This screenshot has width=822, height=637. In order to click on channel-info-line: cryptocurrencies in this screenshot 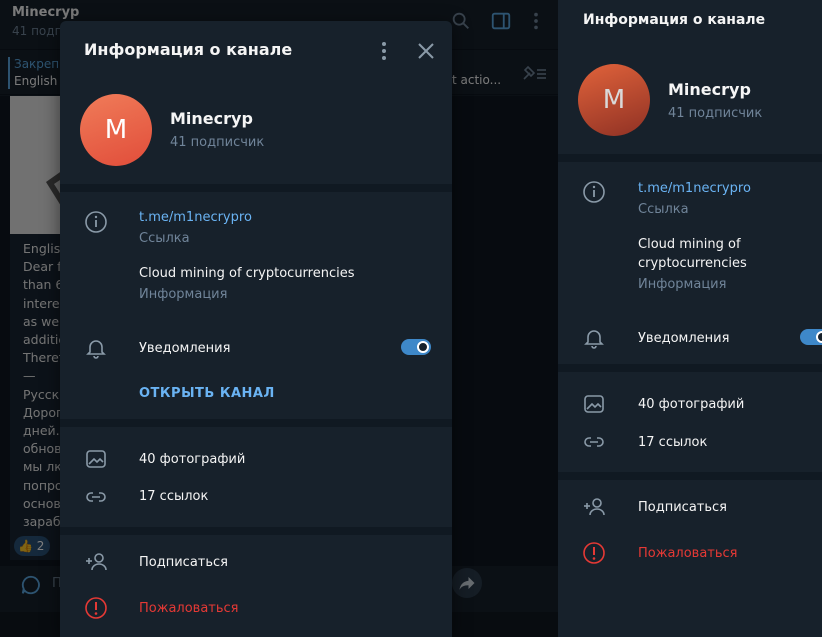, I will do `click(692, 263)`.